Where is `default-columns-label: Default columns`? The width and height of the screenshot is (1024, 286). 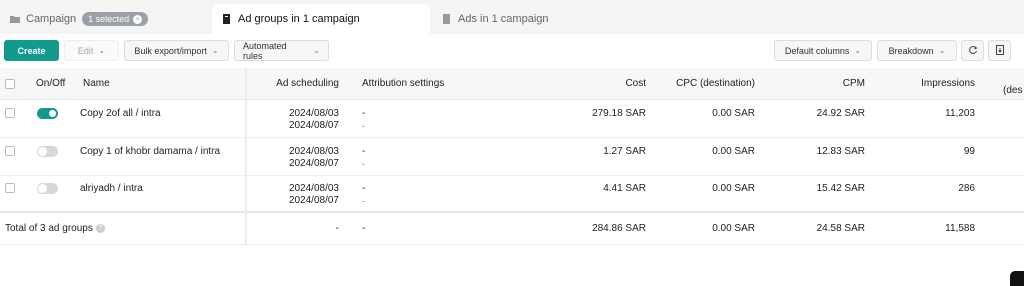 default-columns-label: Default columns is located at coordinates (817, 50).